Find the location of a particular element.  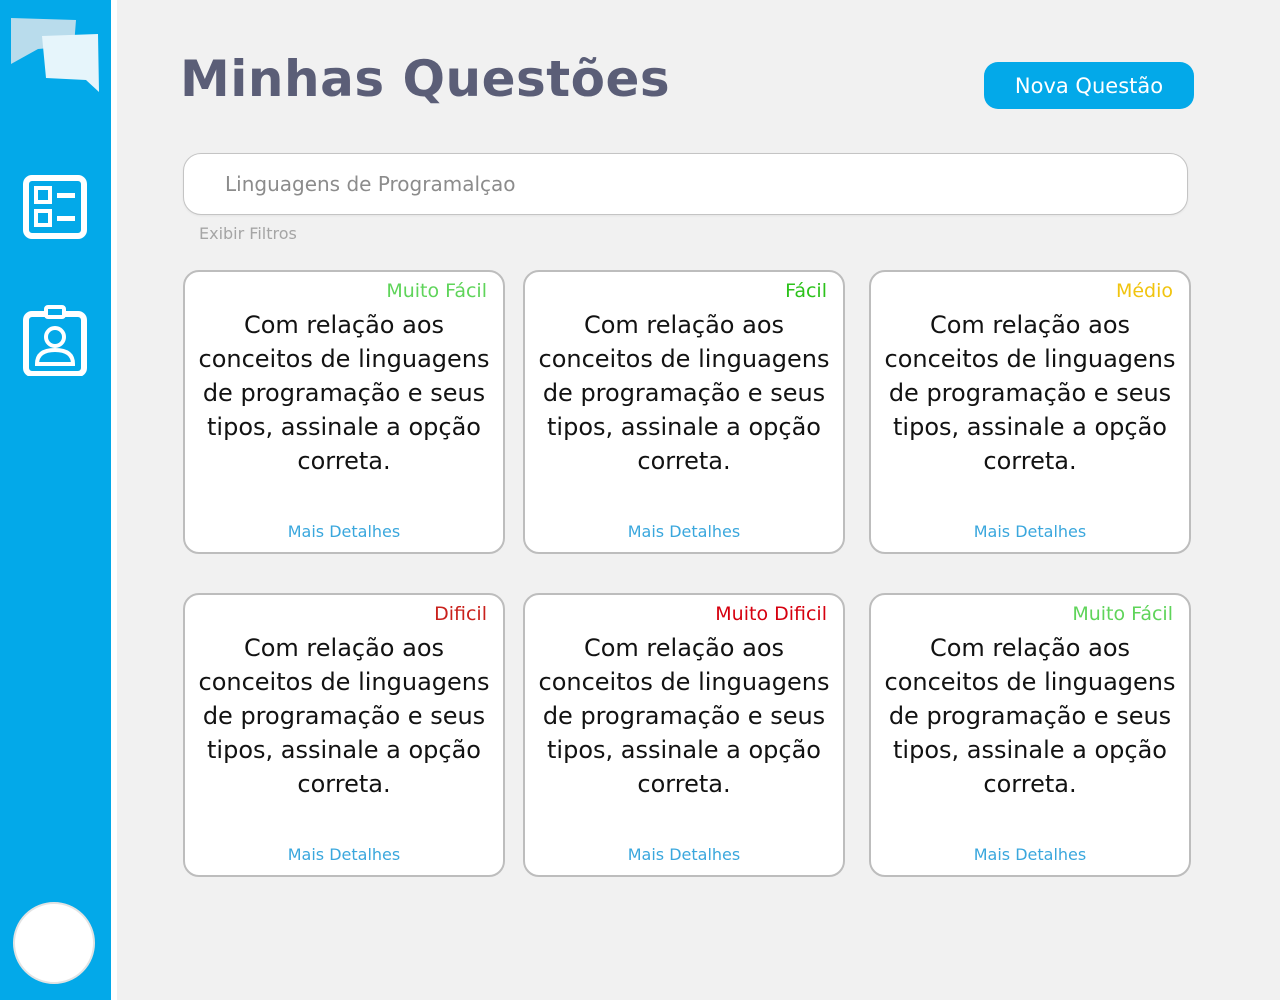

question-list-icon is located at coordinates (55, 207).